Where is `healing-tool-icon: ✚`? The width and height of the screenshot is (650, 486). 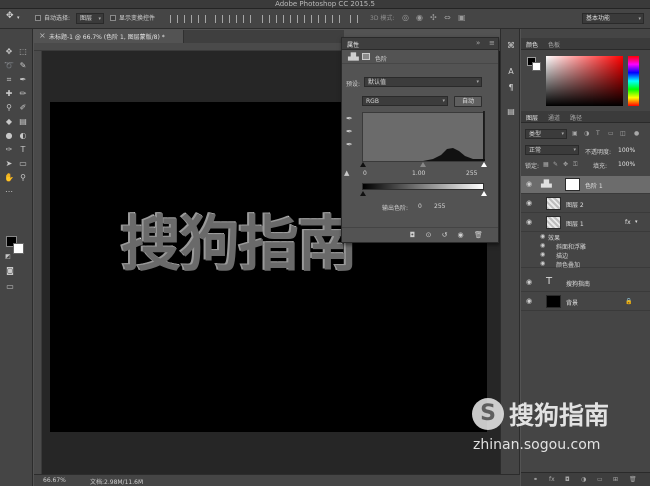
healing-tool-icon: ✚ is located at coordinates (9, 93).